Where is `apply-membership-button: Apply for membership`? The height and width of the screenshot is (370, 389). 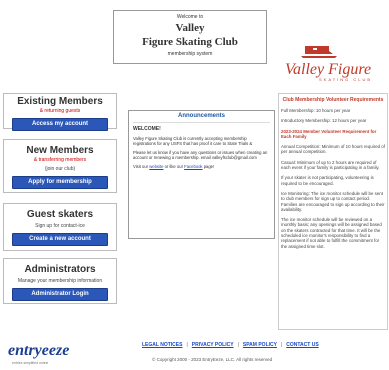
apply-membership-button: Apply for membership is located at coordinates (60, 182).